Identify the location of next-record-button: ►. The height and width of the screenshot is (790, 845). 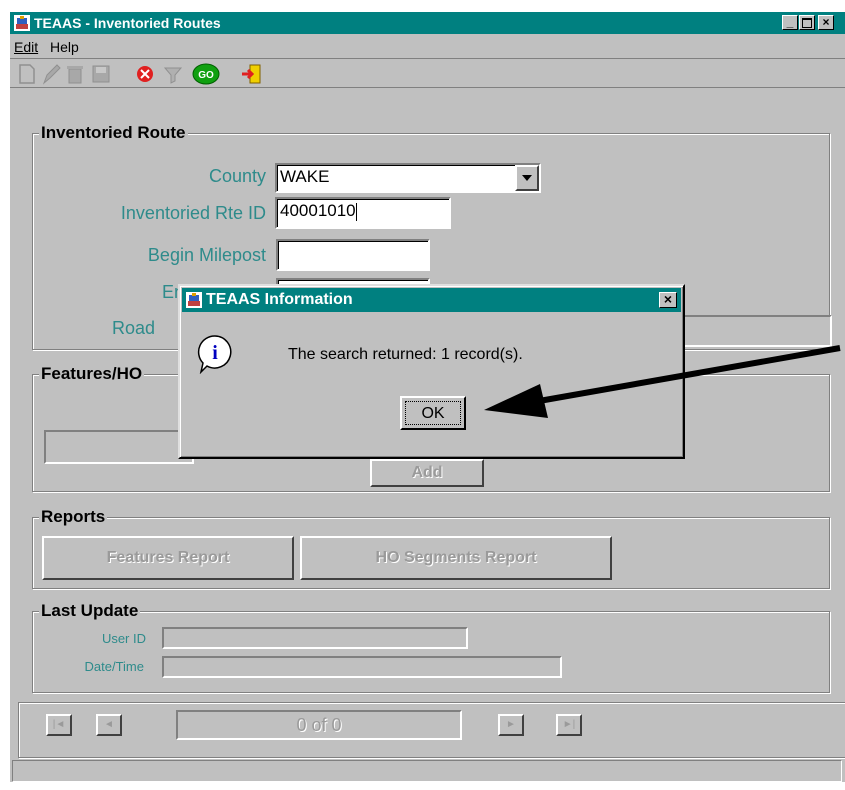
(511, 725).